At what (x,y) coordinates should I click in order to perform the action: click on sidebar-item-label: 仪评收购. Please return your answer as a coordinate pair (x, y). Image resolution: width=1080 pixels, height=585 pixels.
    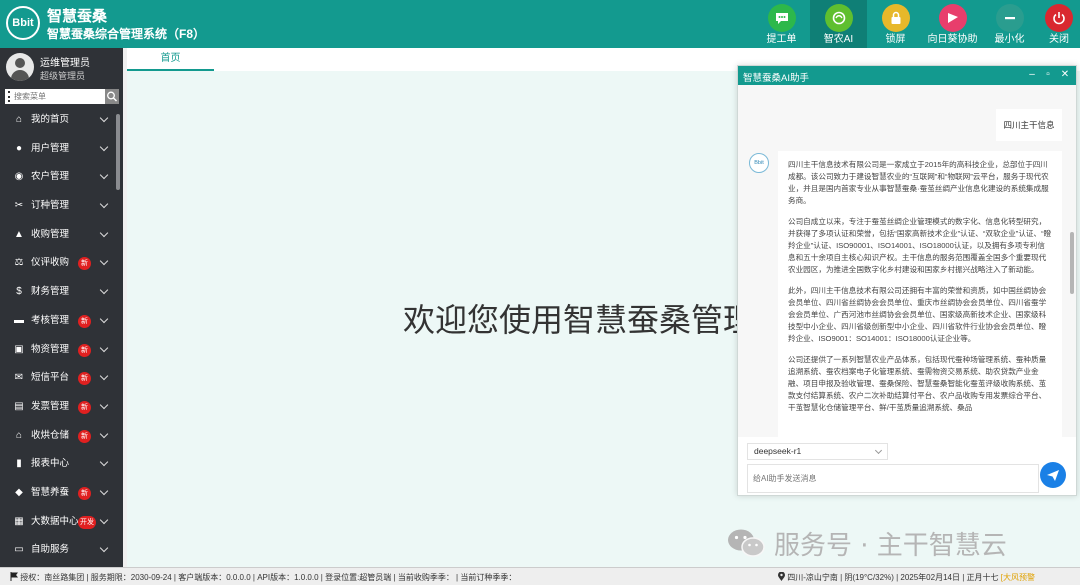
    Looking at the image, I should click on (50, 263).